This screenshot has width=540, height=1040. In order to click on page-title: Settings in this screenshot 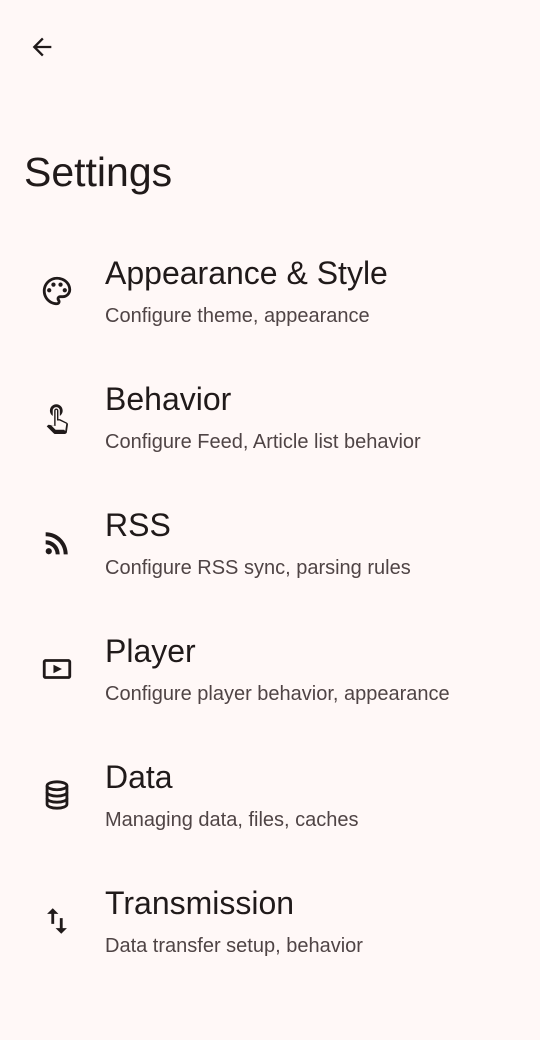, I will do `click(98, 172)`.